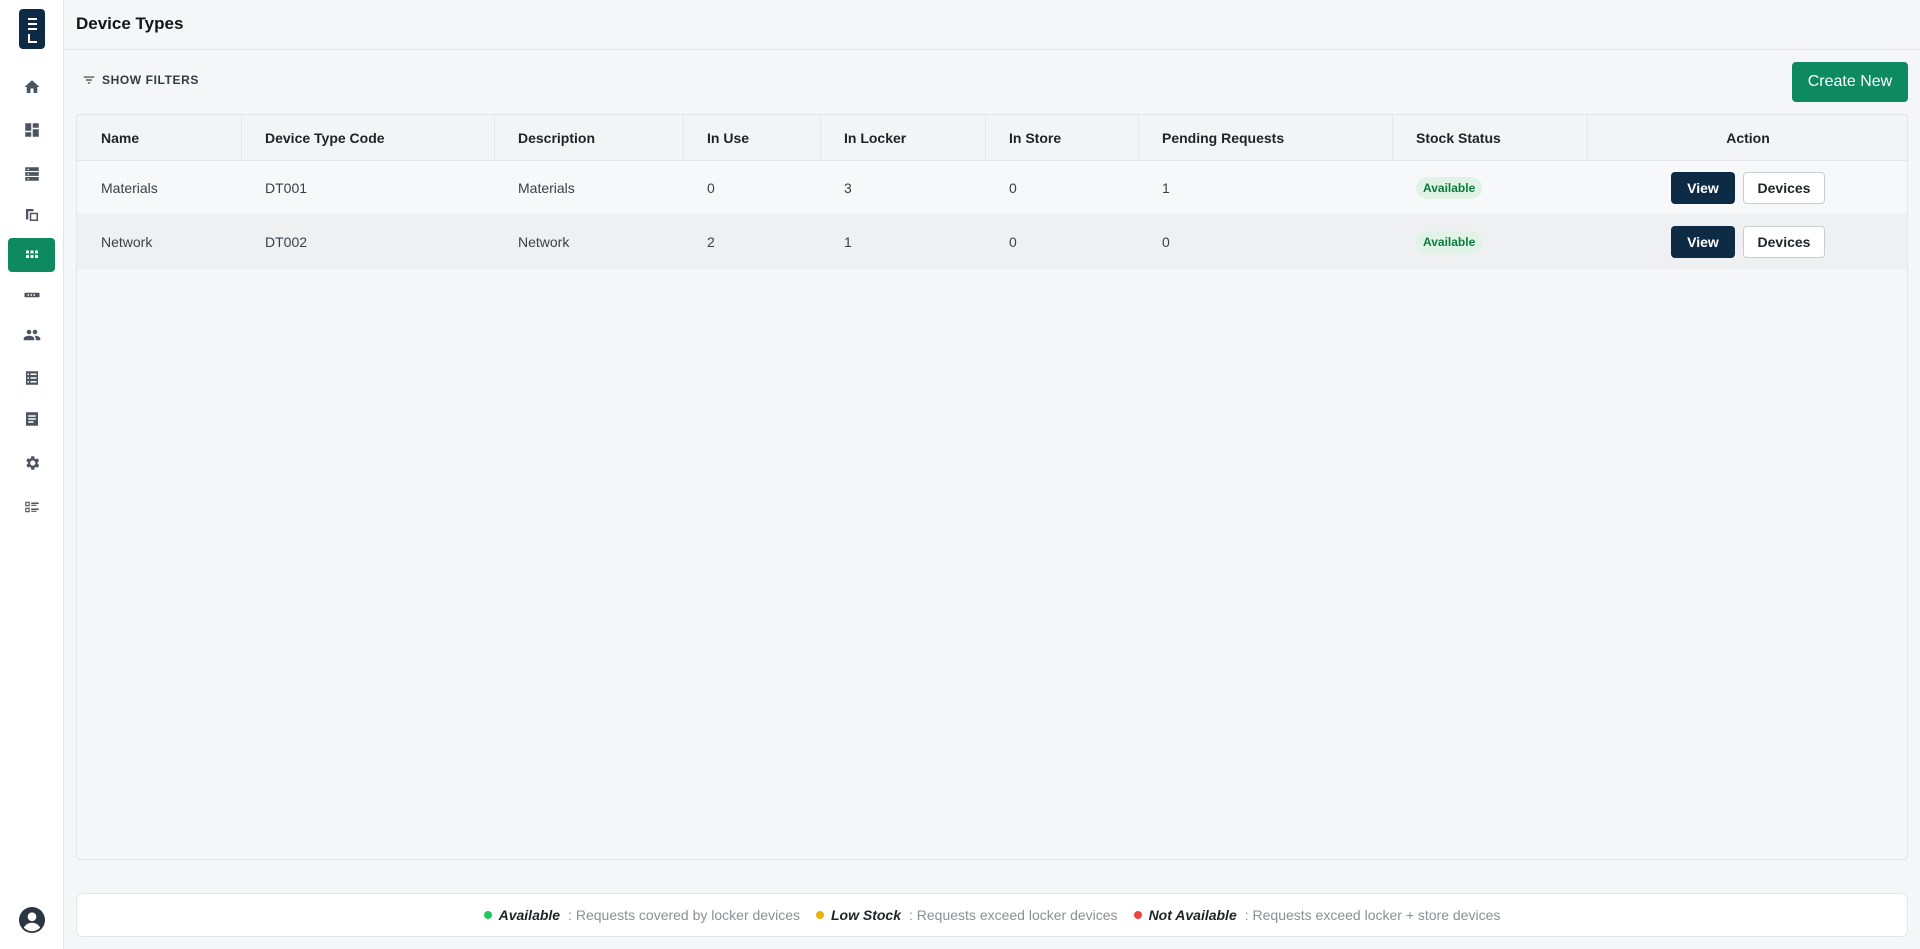  I want to click on sidebar-item-dashboard, so click(31, 130).